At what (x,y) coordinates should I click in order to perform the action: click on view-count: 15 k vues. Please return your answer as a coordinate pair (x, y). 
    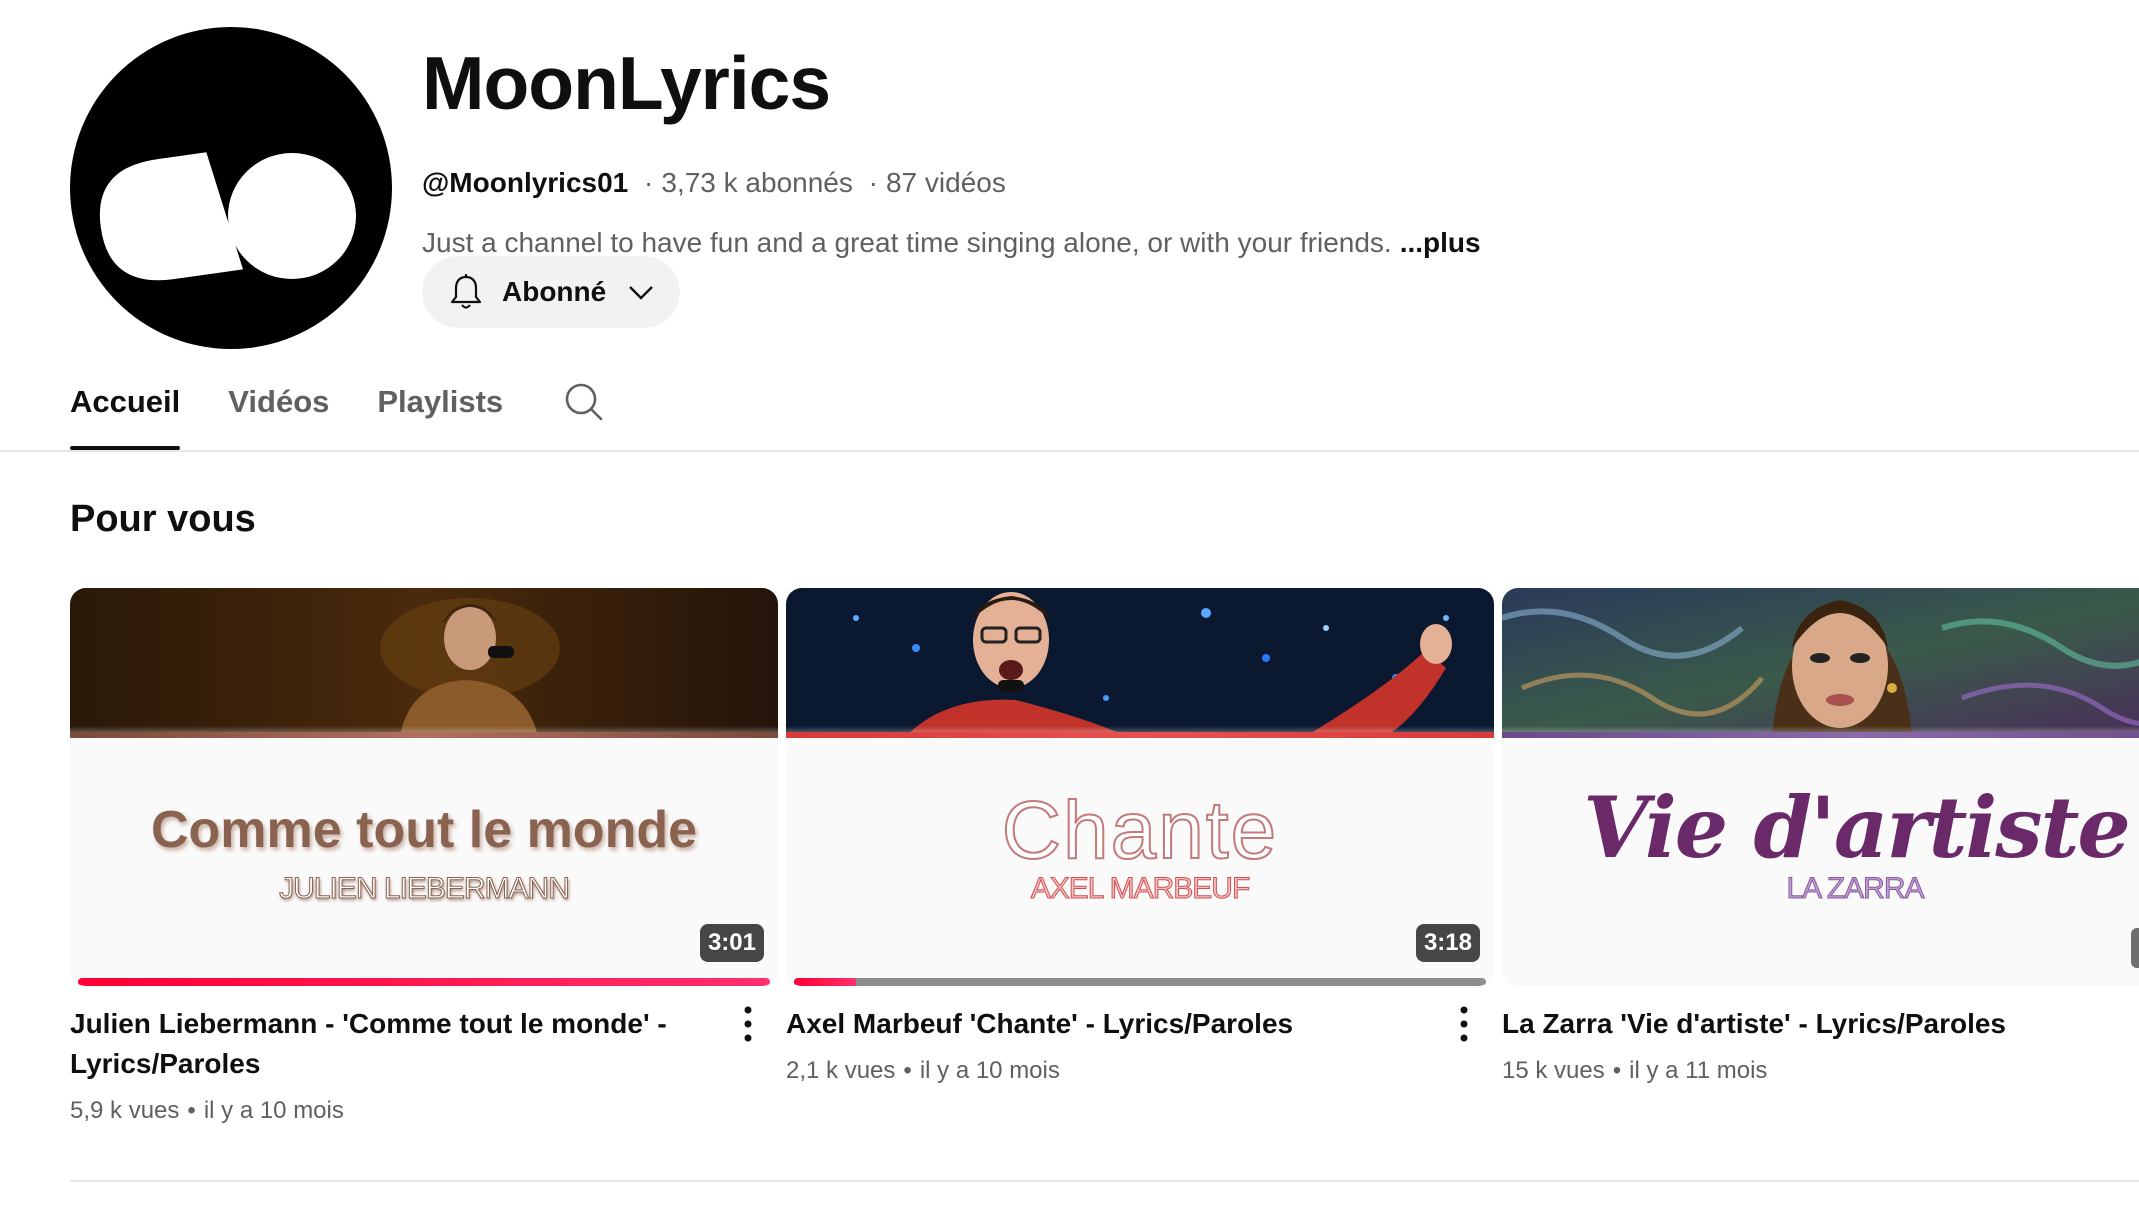
    Looking at the image, I should click on (1553, 1070).